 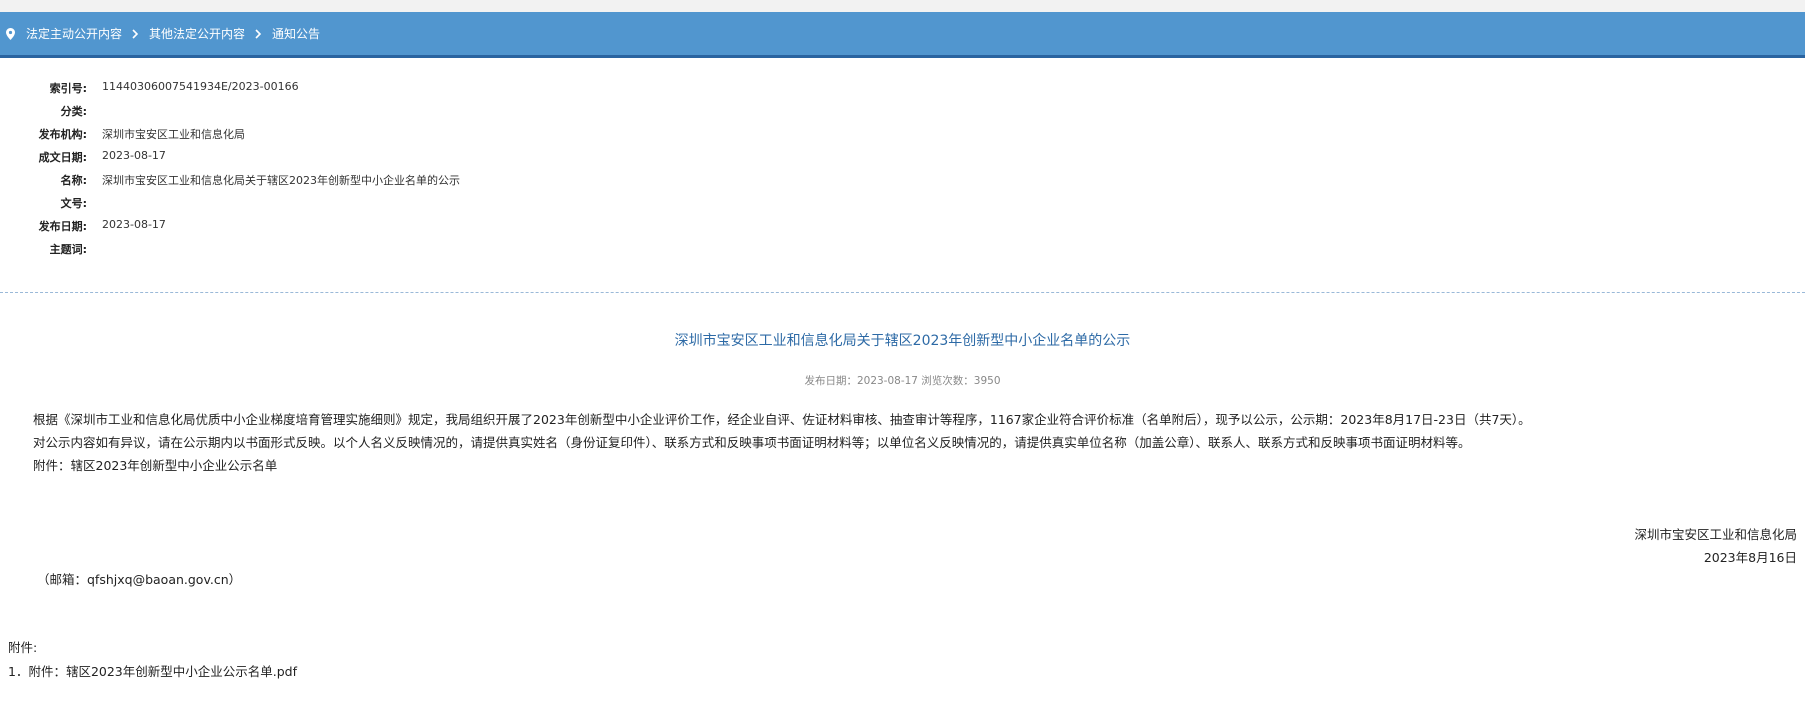 What do you see at coordinates (902, 292) in the screenshot?
I see `section-divider` at bounding box center [902, 292].